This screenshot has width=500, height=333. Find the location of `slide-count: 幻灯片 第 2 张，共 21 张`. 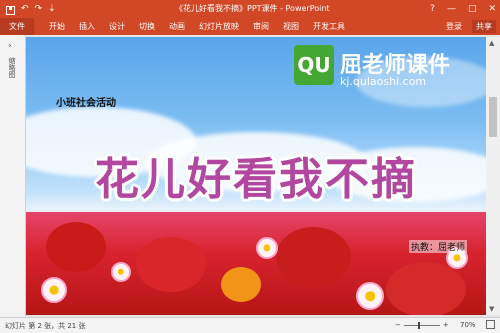

slide-count: 幻灯片 第 2 张，共 21 张 is located at coordinates (45, 326).